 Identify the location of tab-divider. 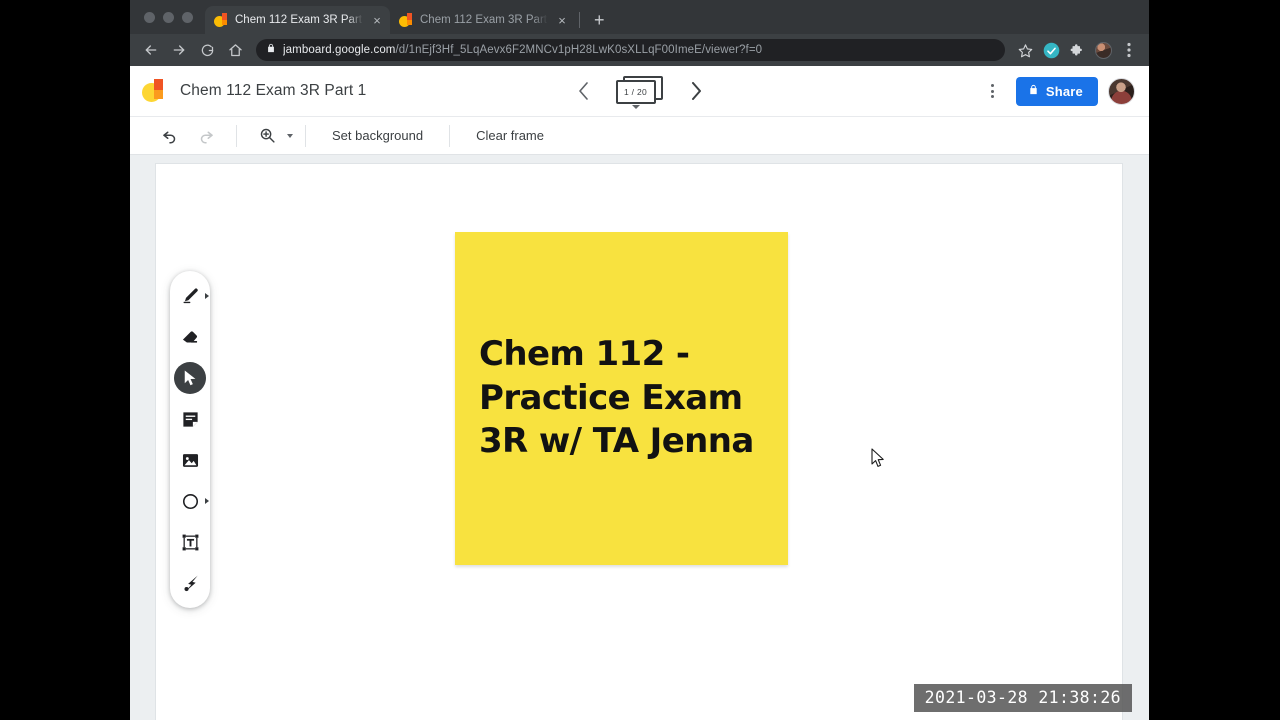
(579, 20).